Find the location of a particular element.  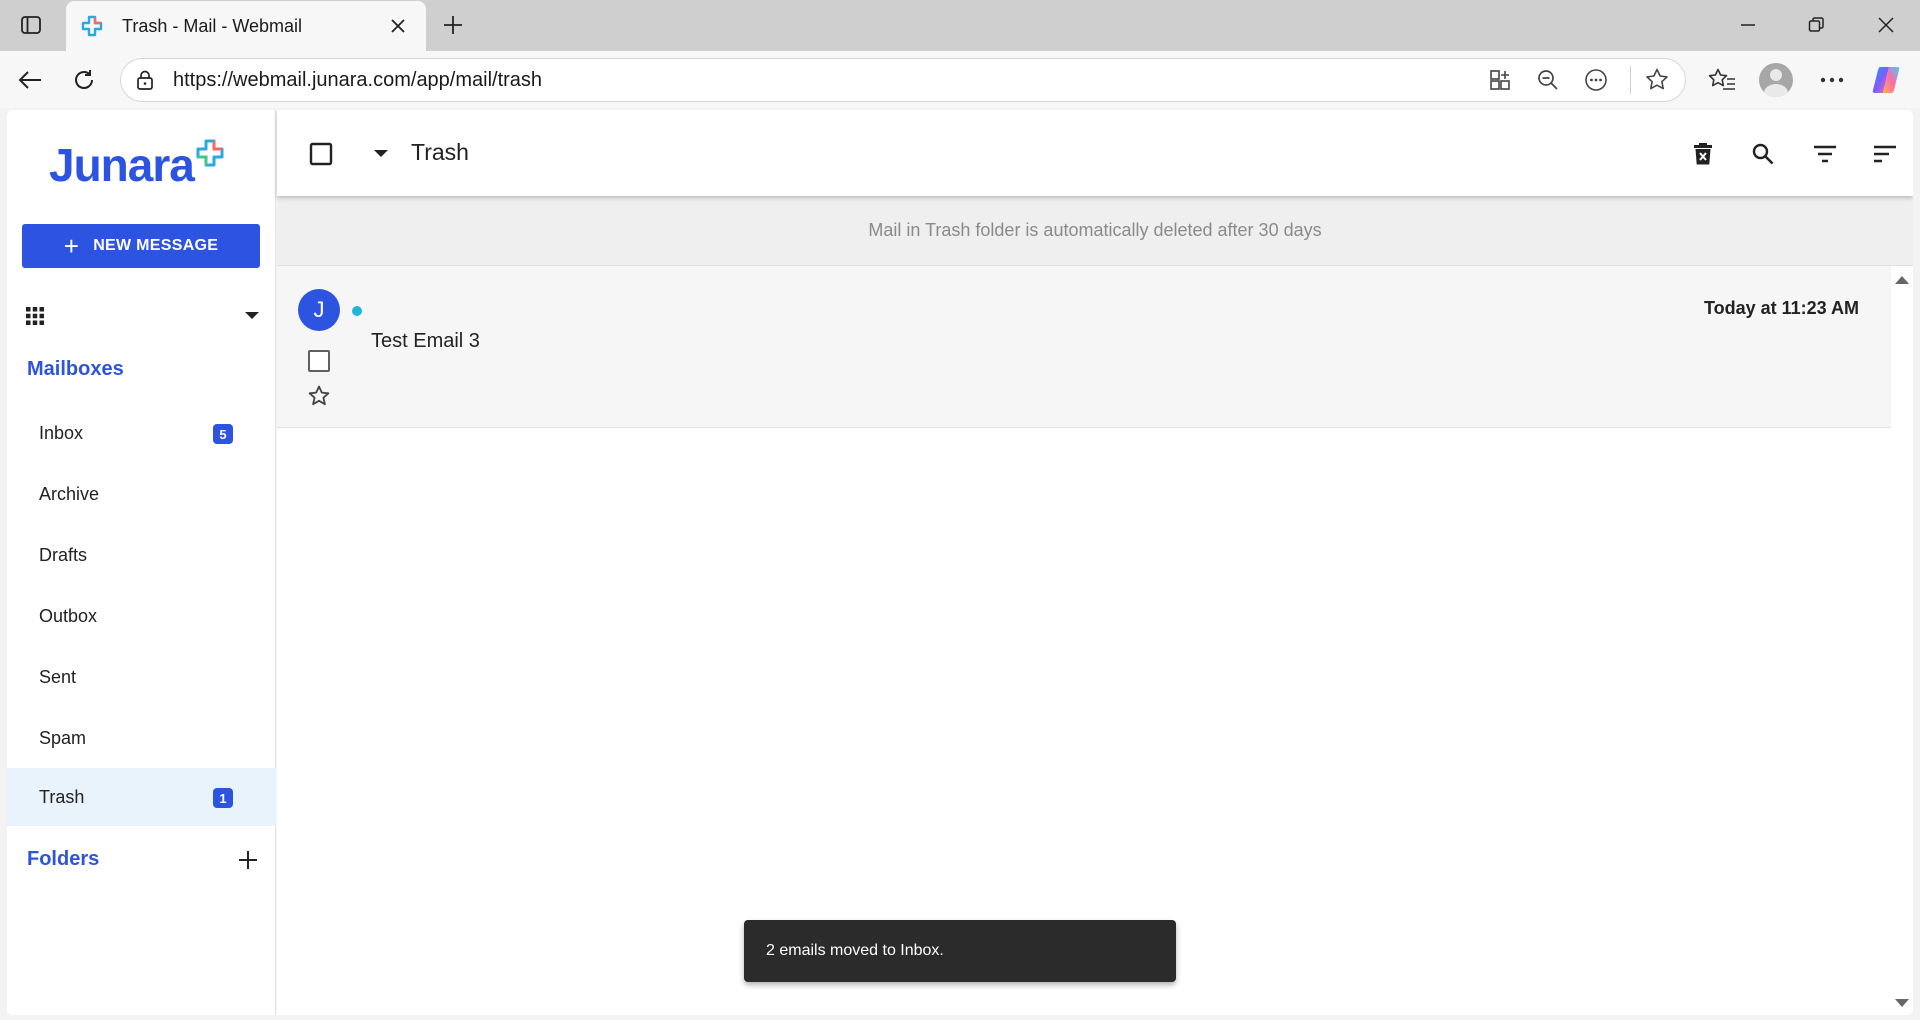

email-date: Today at 11:23 AM is located at coordinates (1781, 308).